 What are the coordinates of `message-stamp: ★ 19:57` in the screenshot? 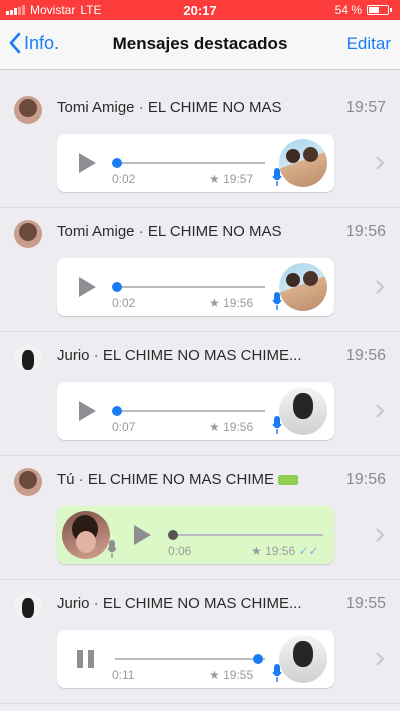 It's located at (231, 179).